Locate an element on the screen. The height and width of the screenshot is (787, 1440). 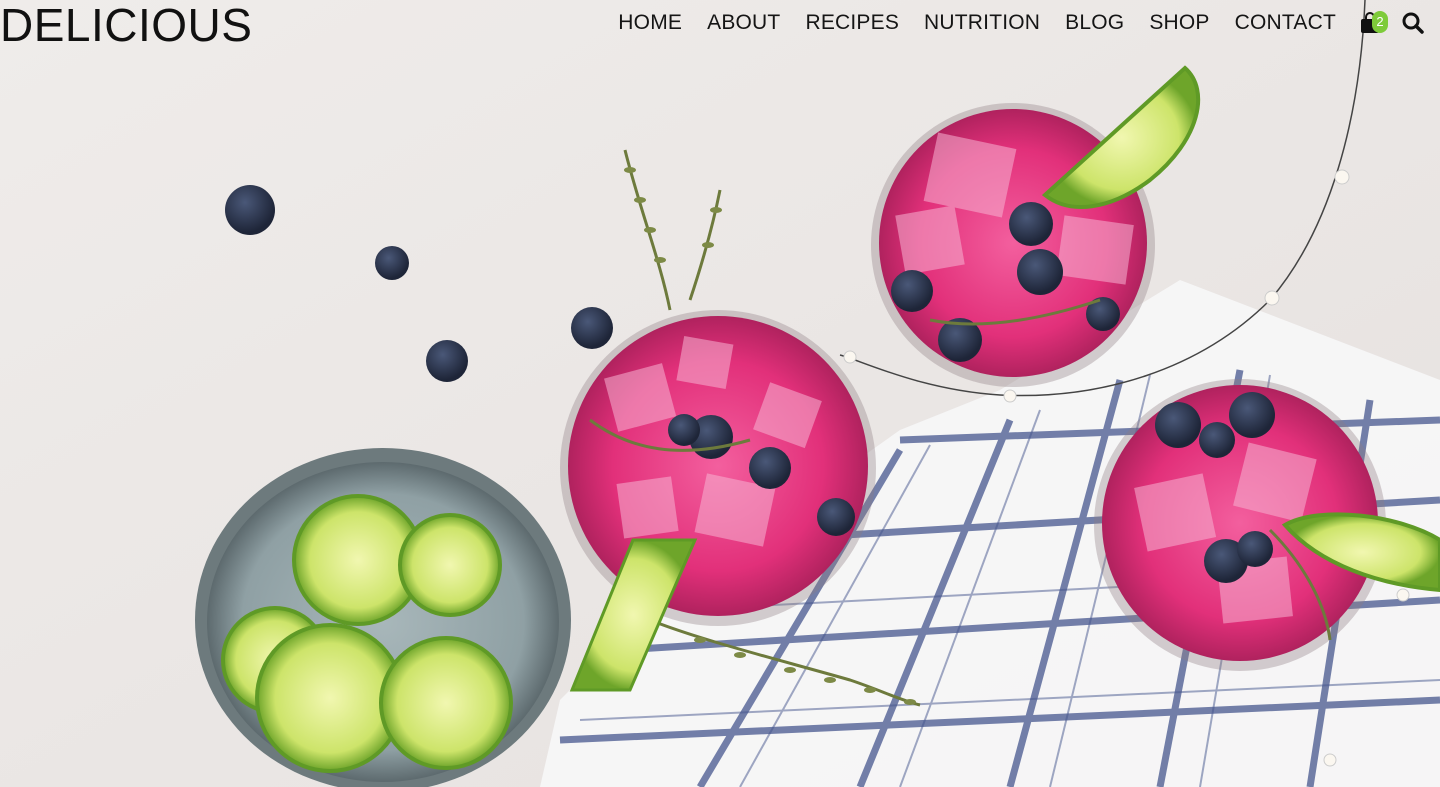
nav-blog: BLOG is located at coordinates (1094, 23).